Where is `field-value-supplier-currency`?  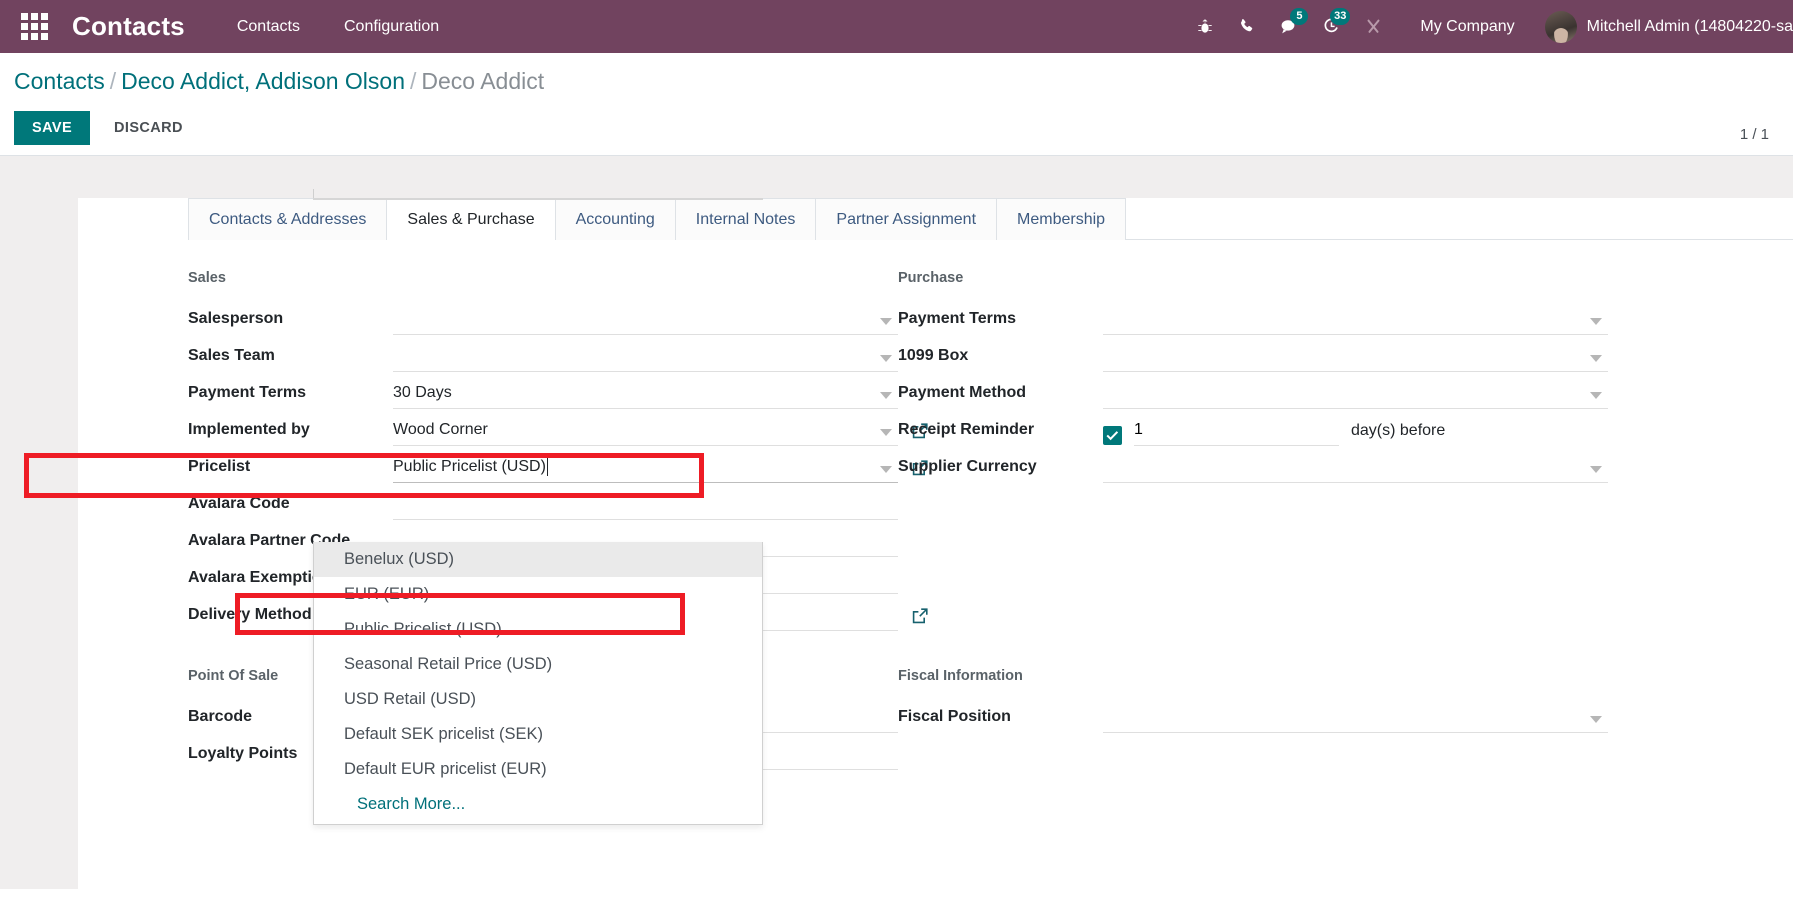
field-value-supplier-currency is located at coordinates (1355, 470).